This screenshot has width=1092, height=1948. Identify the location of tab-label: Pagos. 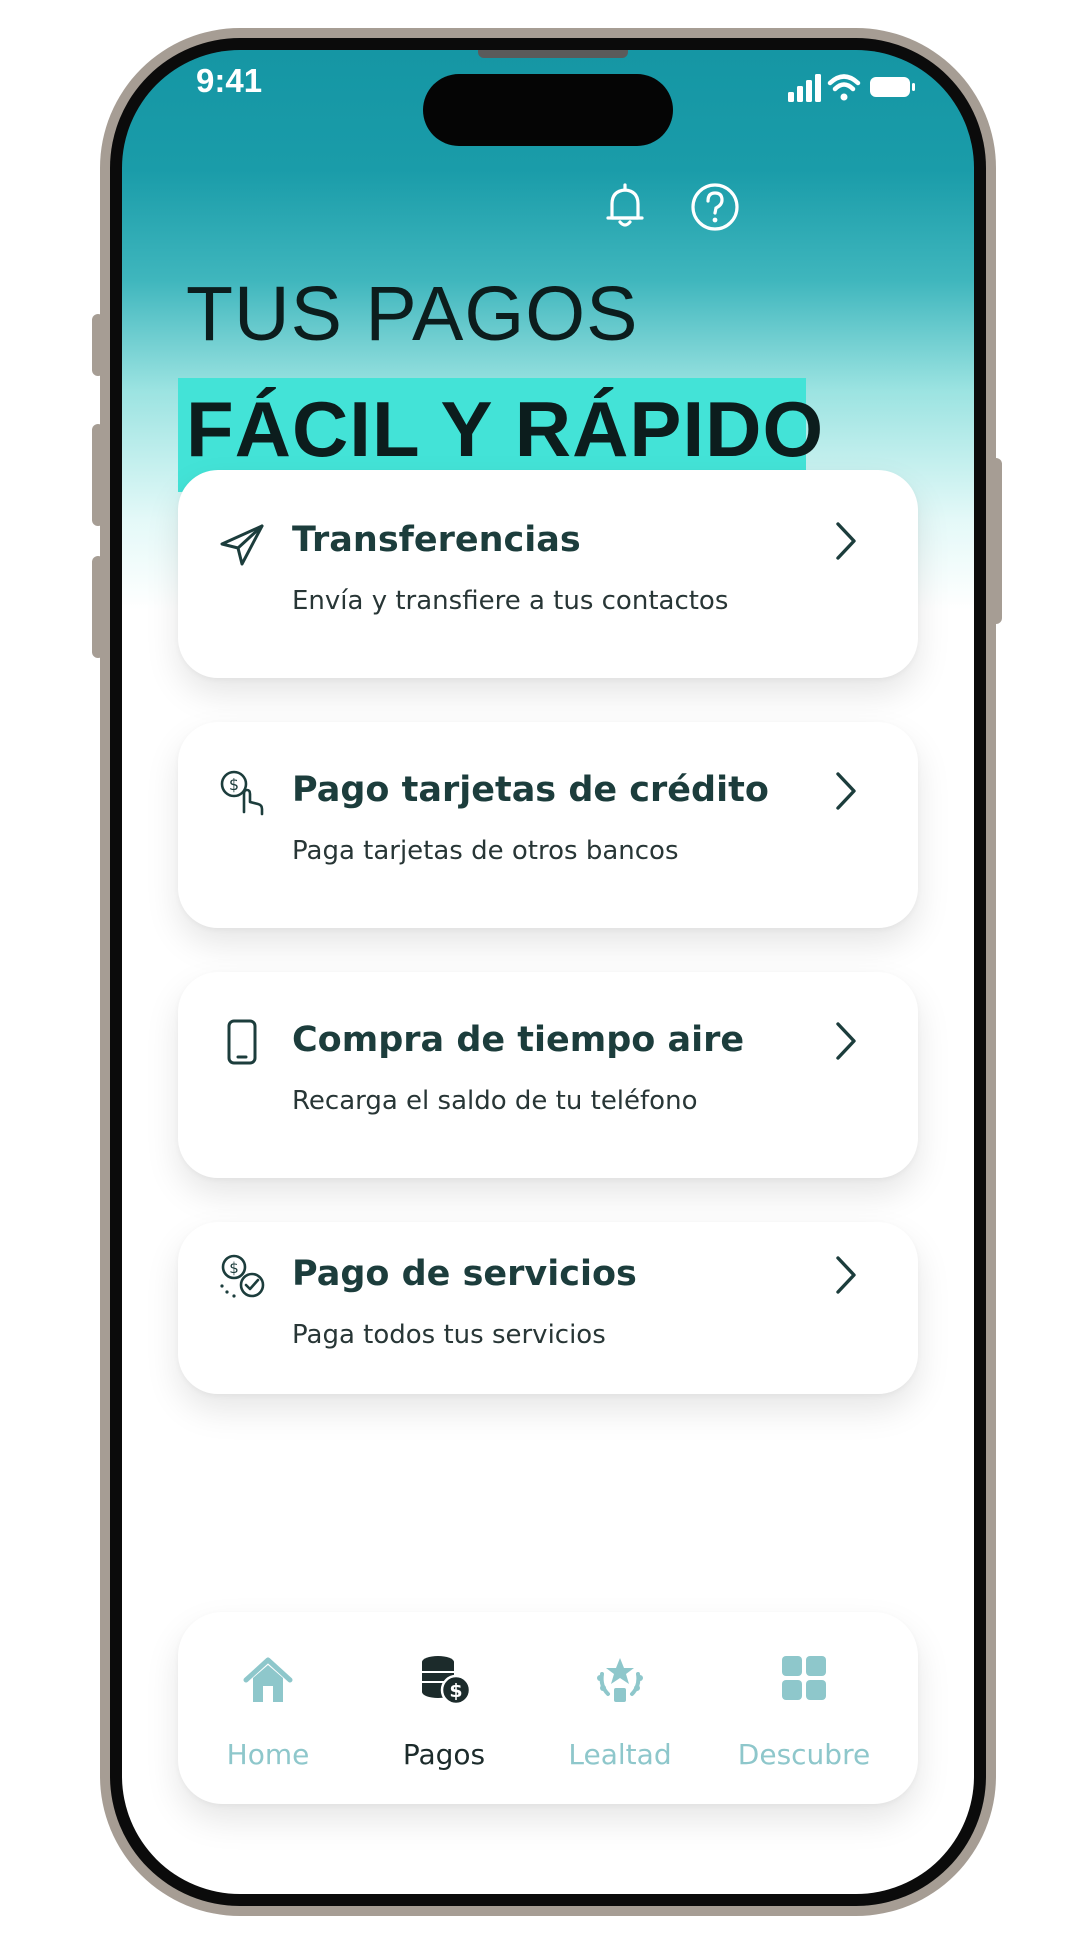
(444, 1754).